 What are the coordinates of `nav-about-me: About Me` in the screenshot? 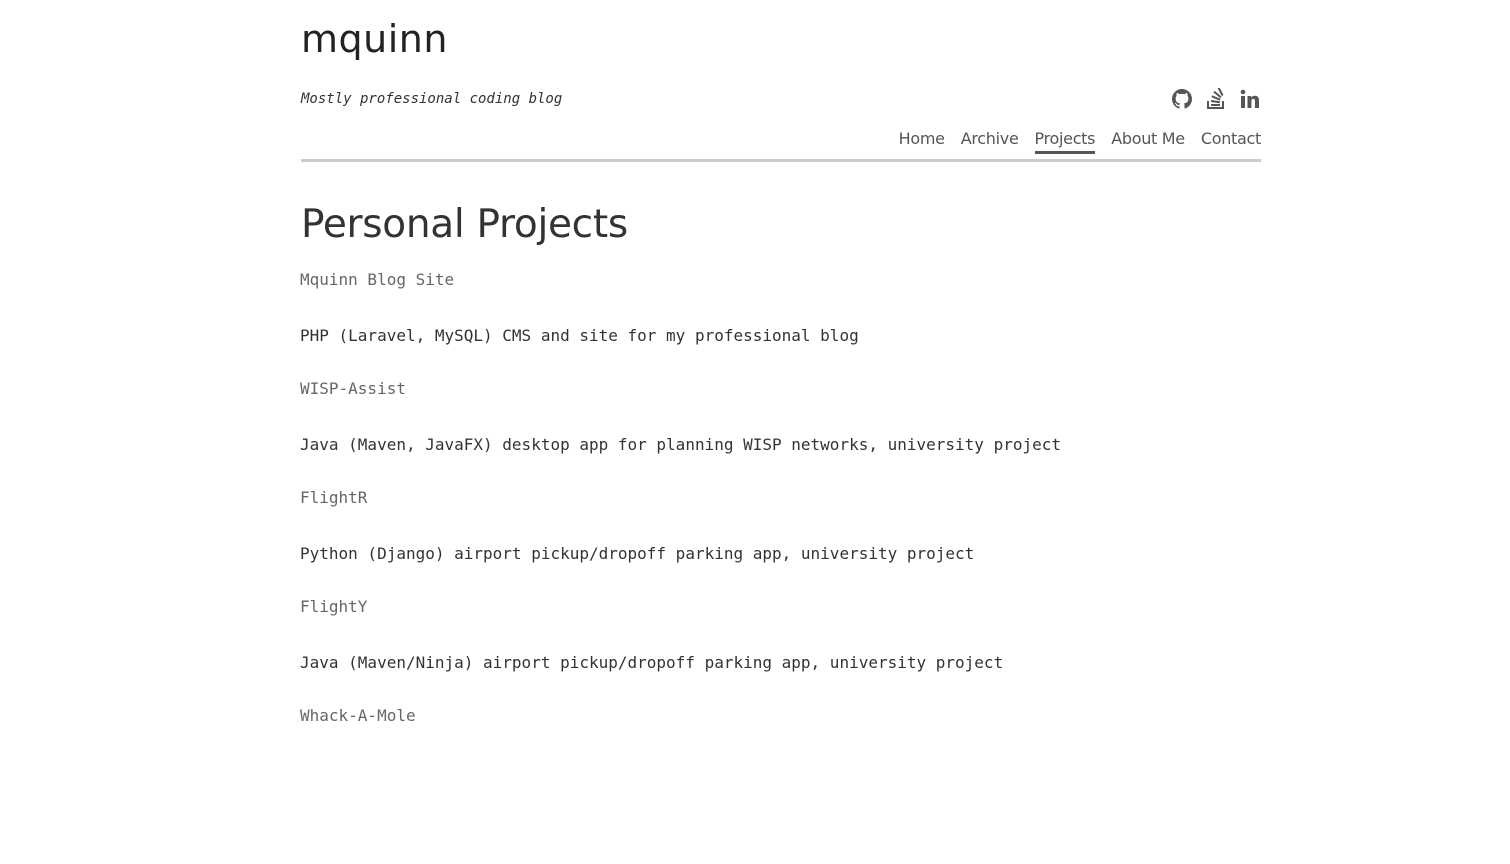 It's located at (1148, 141).